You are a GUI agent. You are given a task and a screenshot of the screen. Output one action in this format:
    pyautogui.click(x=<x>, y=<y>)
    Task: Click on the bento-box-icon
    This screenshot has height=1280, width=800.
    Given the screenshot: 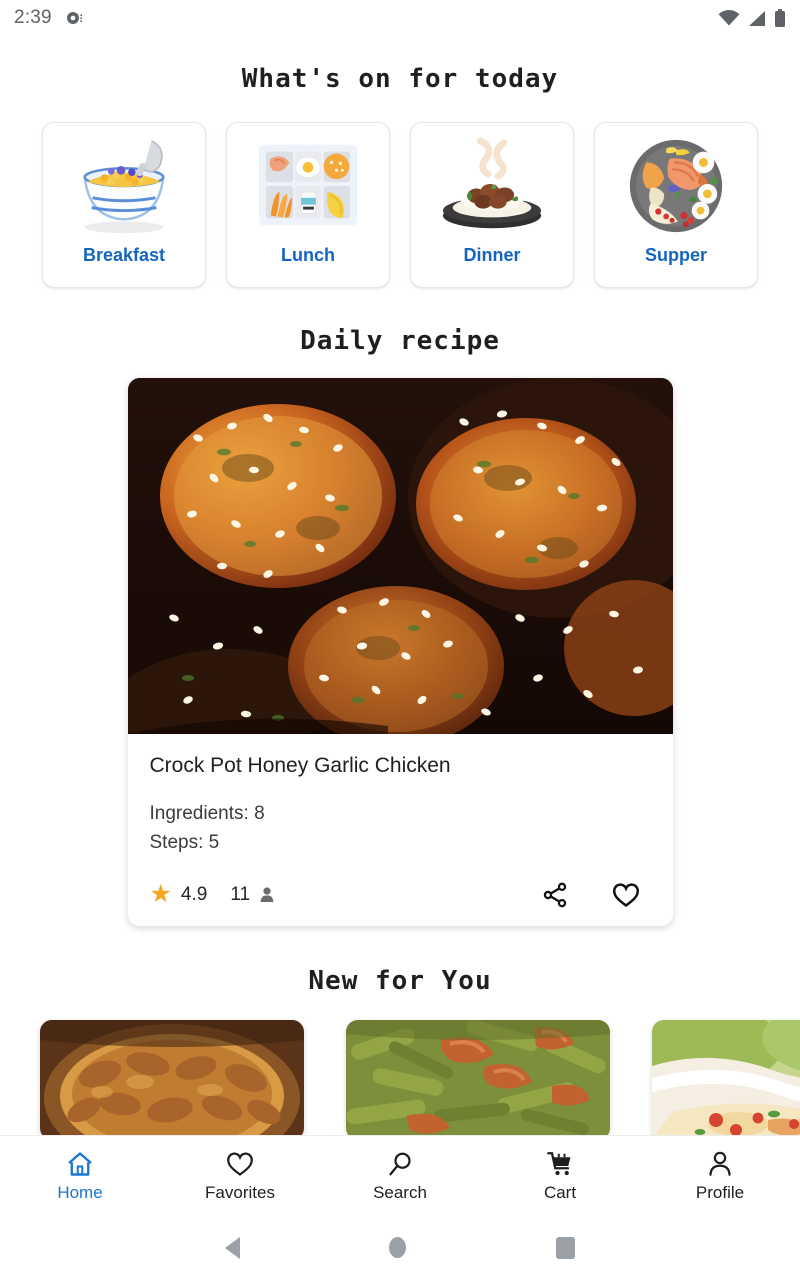 What is the action you would take?
    pyautogui.click(x=308, y=185)
    